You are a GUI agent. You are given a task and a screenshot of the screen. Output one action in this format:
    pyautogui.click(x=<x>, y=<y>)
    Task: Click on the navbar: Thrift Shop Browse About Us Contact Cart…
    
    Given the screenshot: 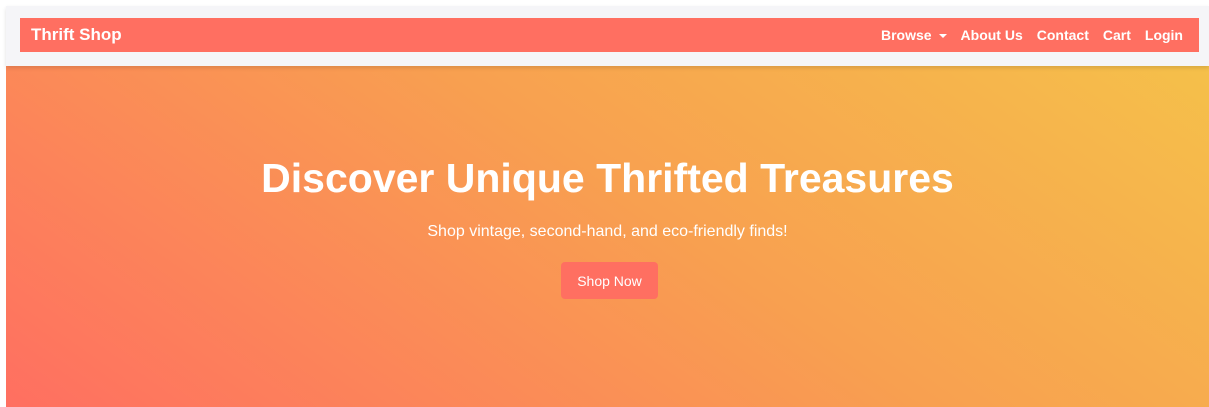 What is the action you would take?
    pyautogui.click(x=609, y=35)
    